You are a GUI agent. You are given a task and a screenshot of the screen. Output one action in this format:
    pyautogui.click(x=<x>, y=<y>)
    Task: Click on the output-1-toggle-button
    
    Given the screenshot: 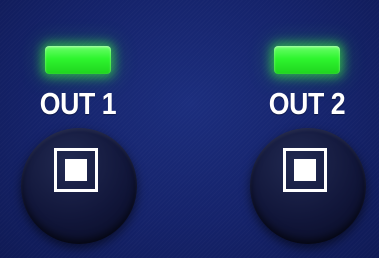 What is the action you would take?
    pyautogui.click(x=79, y=186)
    